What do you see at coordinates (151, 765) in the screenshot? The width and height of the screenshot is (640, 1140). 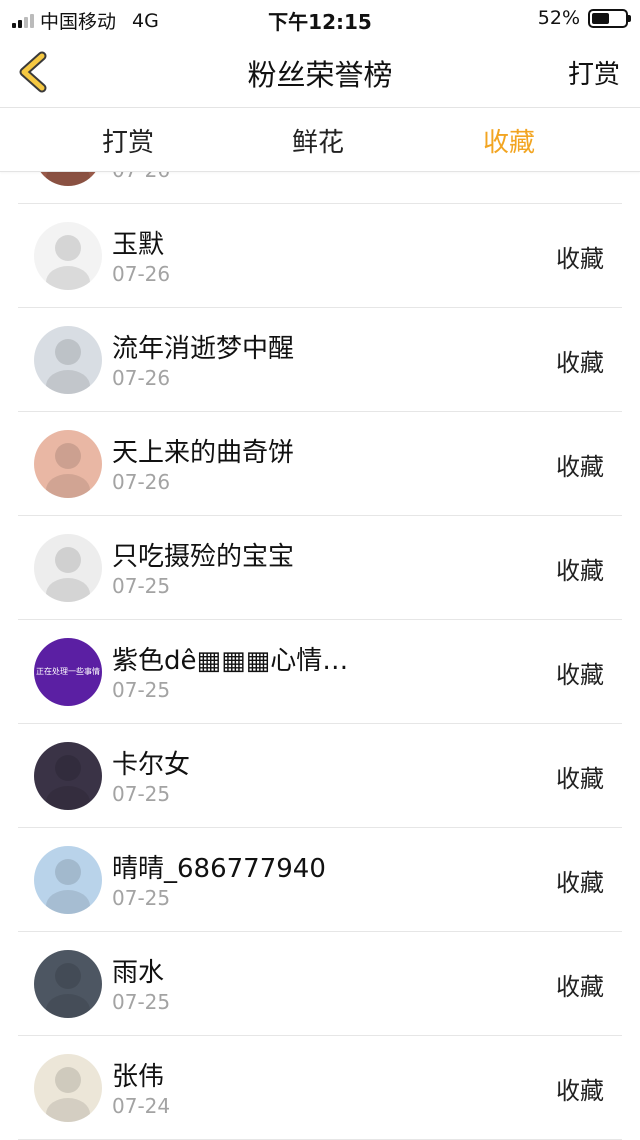 I see `user-name: 卡尔女` at bounding box center [151, 765].